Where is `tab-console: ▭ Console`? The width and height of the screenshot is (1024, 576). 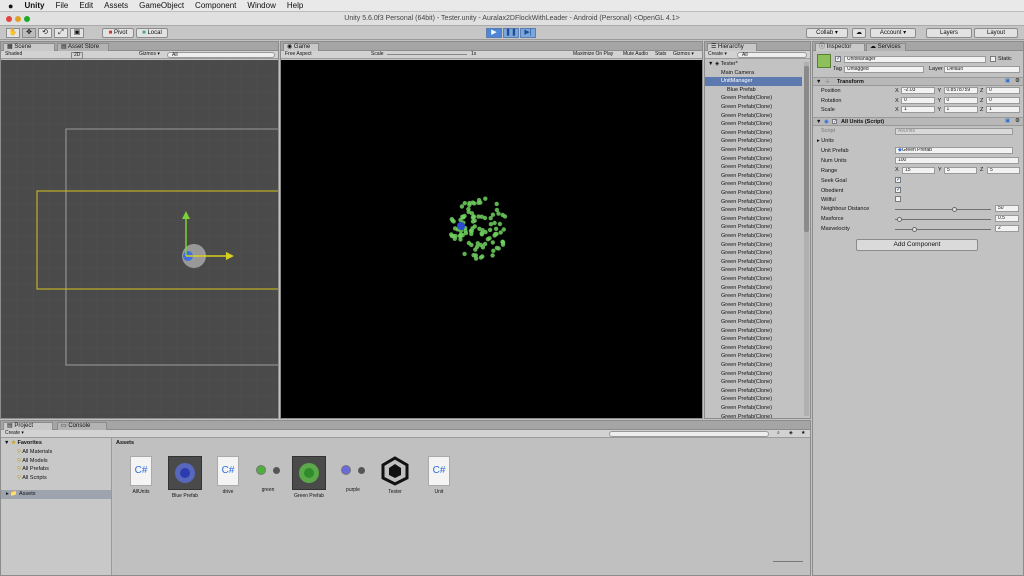
tab-console: ▭ Console is located at coordinates (82, 426).